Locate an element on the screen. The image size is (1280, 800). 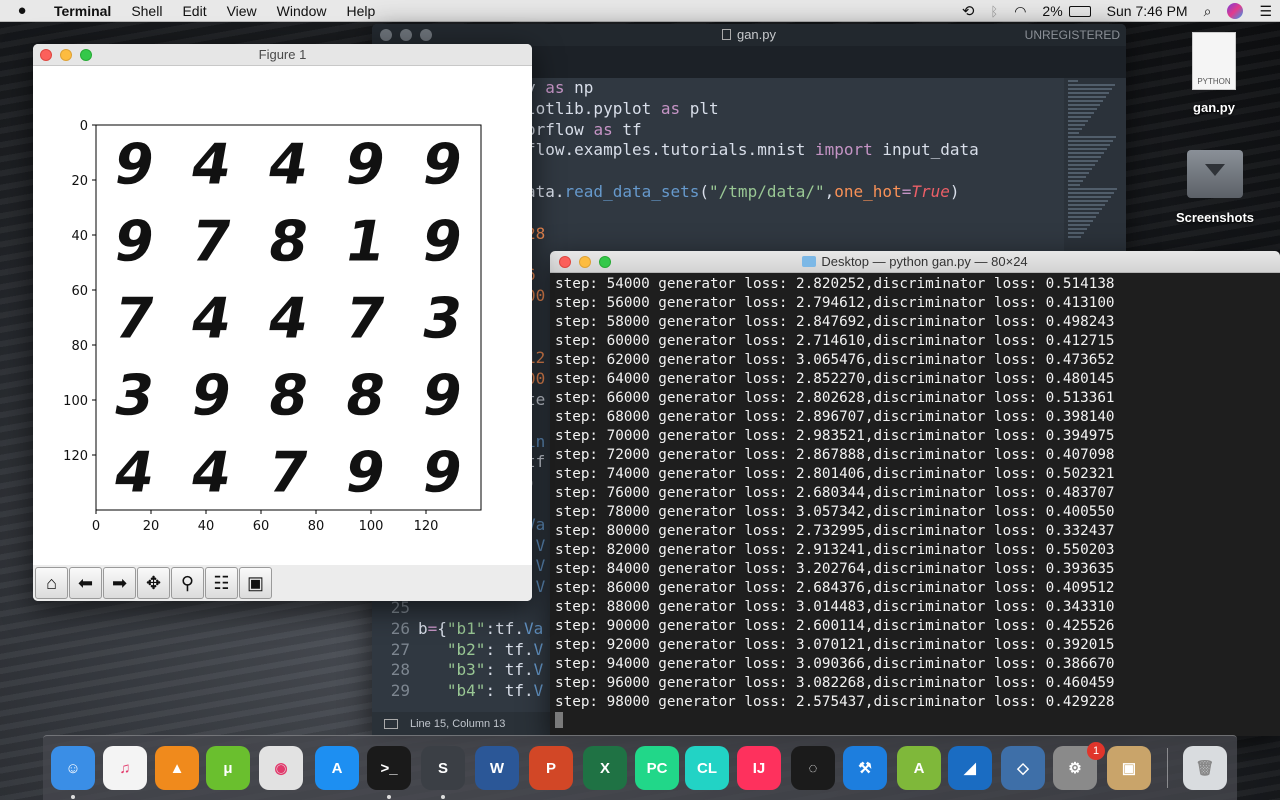
pan-icon: ✥ is located at coordinates (153, 583).